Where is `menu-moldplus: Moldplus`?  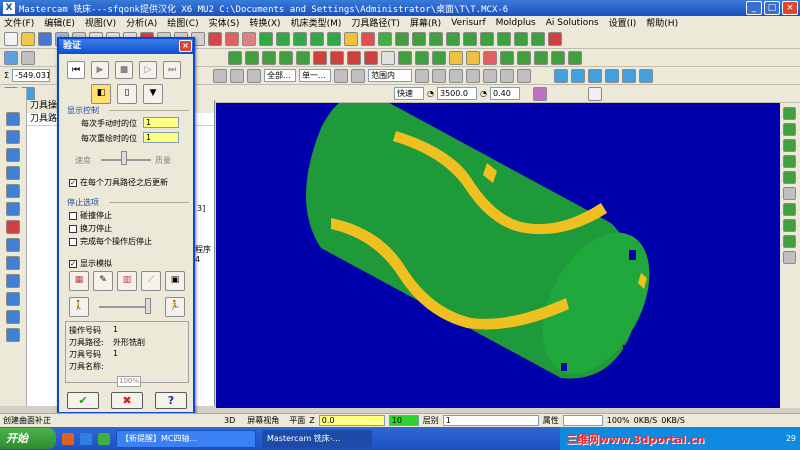 menu-moldplus: Moldplus is located at coordinates (516, 23).